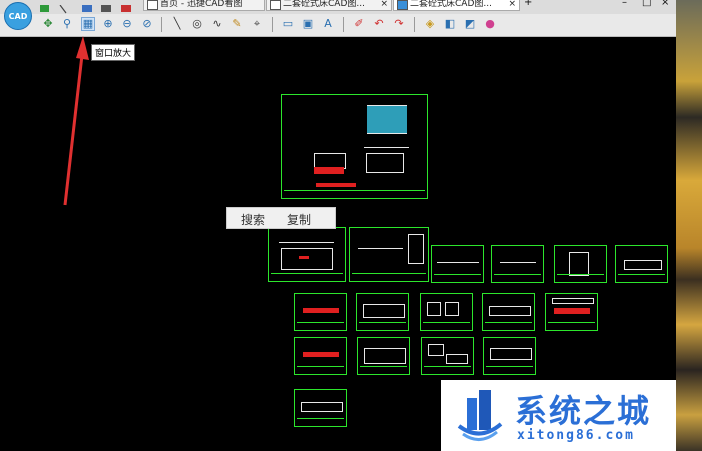 The image size is (702, 451). I want to click on watermark: 系统之城 xitong86.com, so click(558, 415).